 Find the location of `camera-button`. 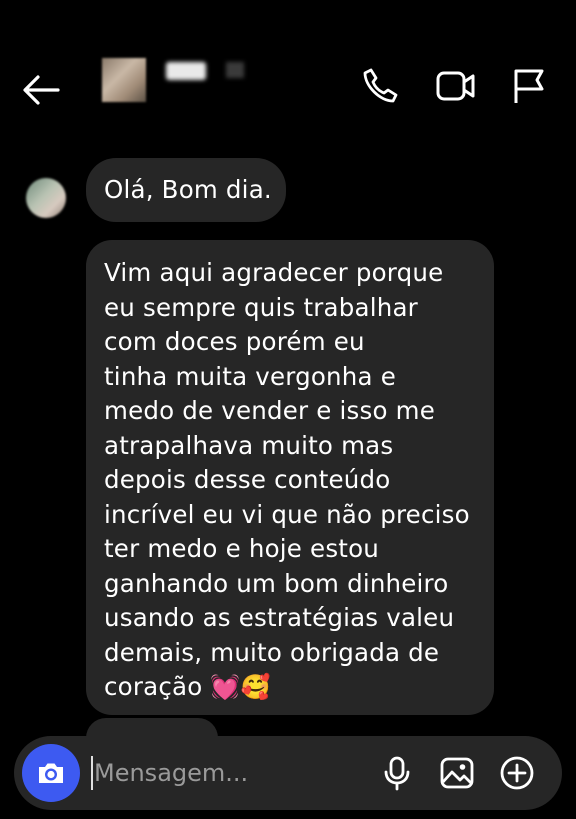

camera-button is located at coordinates (51, 773).